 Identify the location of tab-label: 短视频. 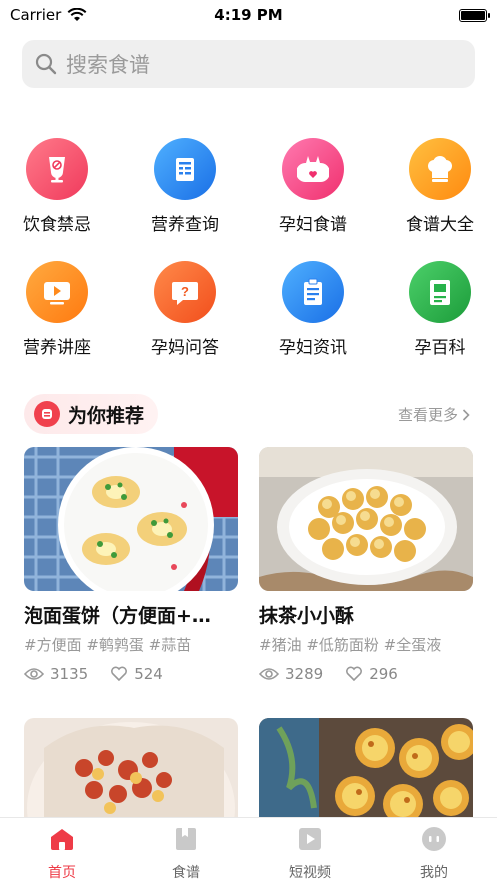
(310, 873).